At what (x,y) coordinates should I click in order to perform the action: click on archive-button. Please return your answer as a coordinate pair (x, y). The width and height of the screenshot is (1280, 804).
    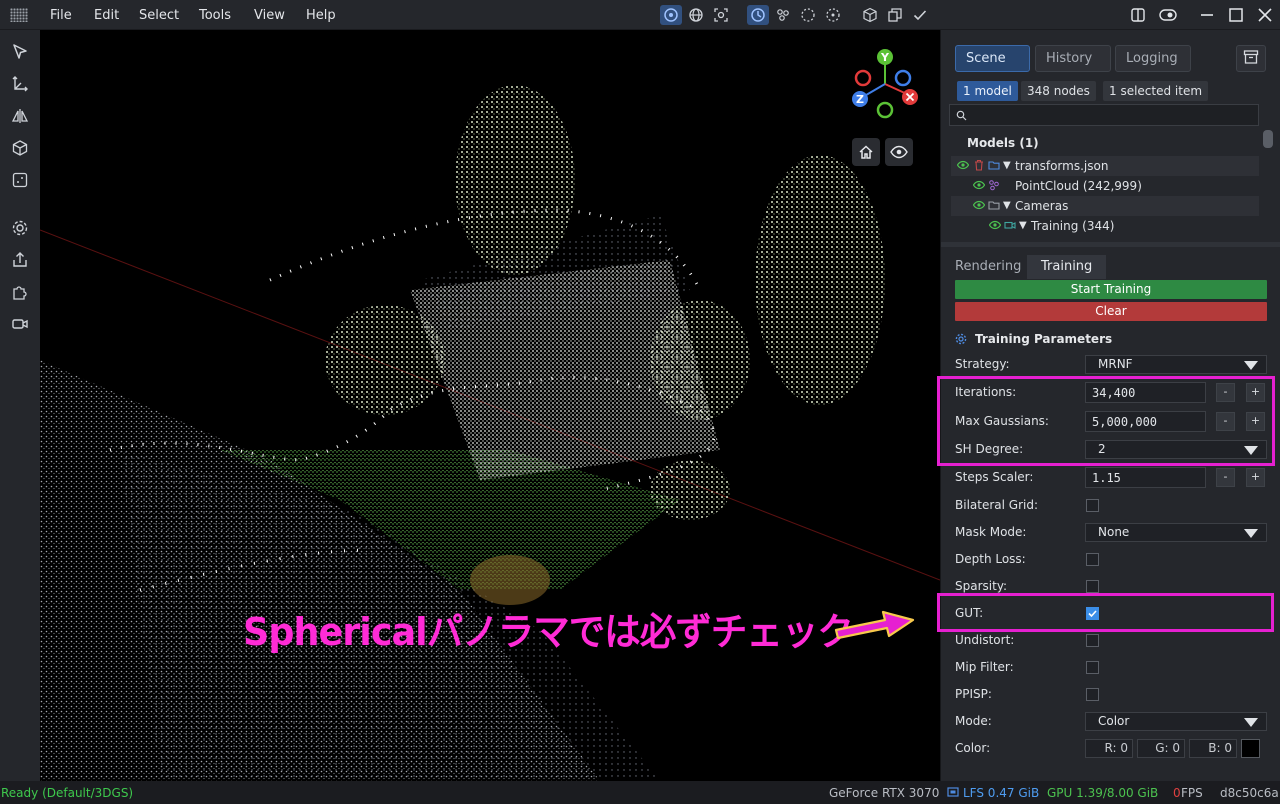
    Looking at the image, I should click on (1251, 58).